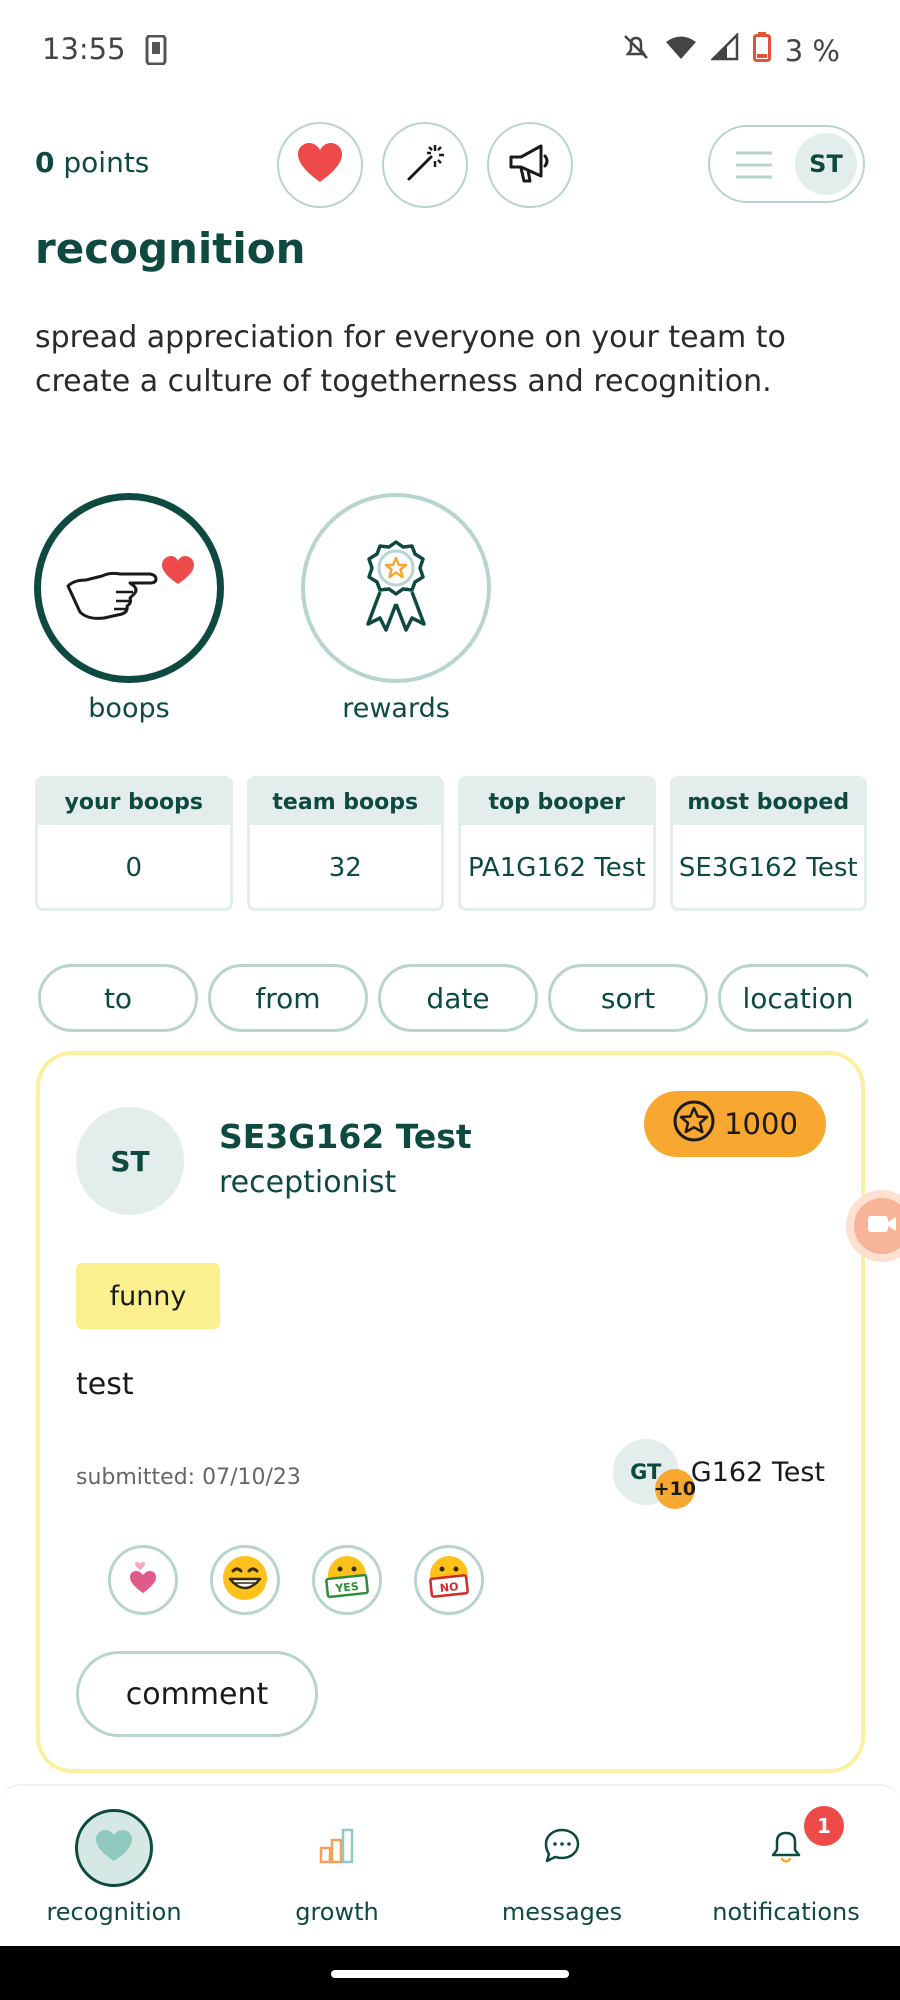  Describe the element at coordinates (628, 998) in the screenshot. I see `filter-sort: sort` at that location.